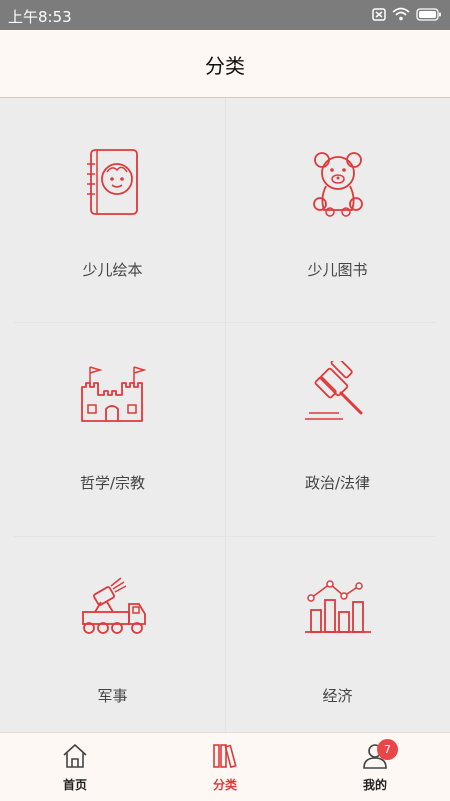 This screenshot has height=801, width=450. What do you see at coordinates (112, 696) in the screenshot?
I see `category-label: 军事` at bounding box center [112, 696].